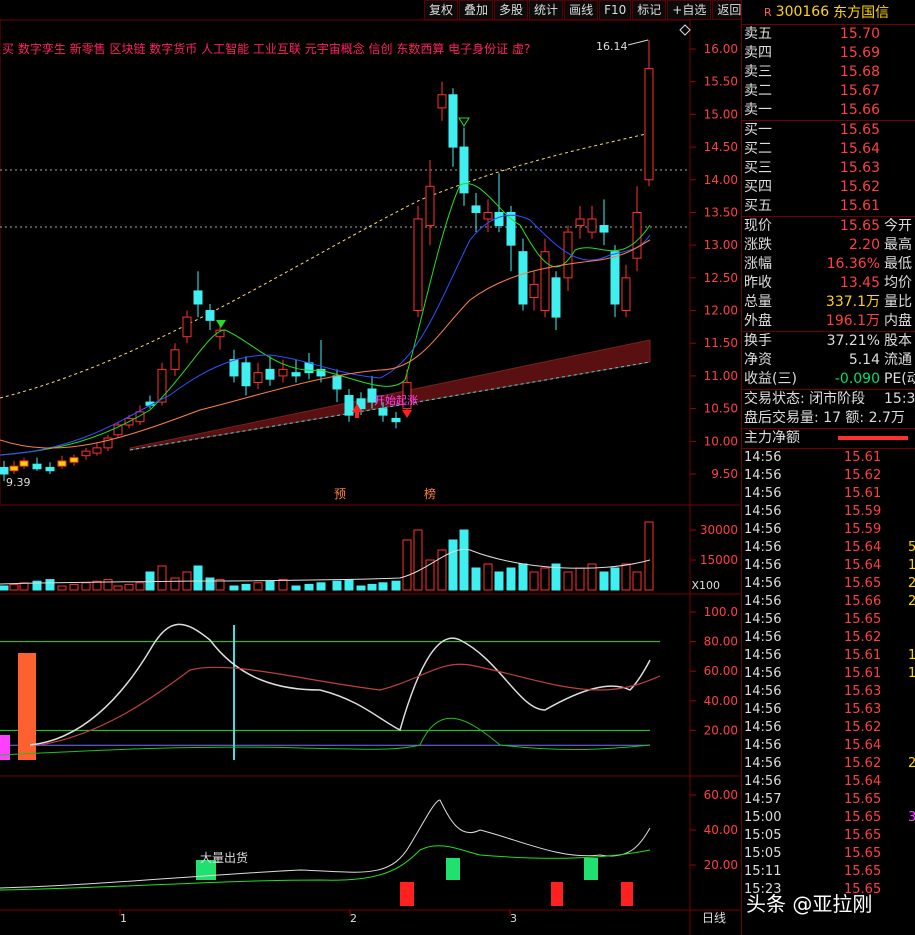 This screenshot has width=915, height=935. What do you see at coordinates (828, 110) in the screenshot?
I see `ask-row: 卖一 15.66` at bounding box center [828, 110].